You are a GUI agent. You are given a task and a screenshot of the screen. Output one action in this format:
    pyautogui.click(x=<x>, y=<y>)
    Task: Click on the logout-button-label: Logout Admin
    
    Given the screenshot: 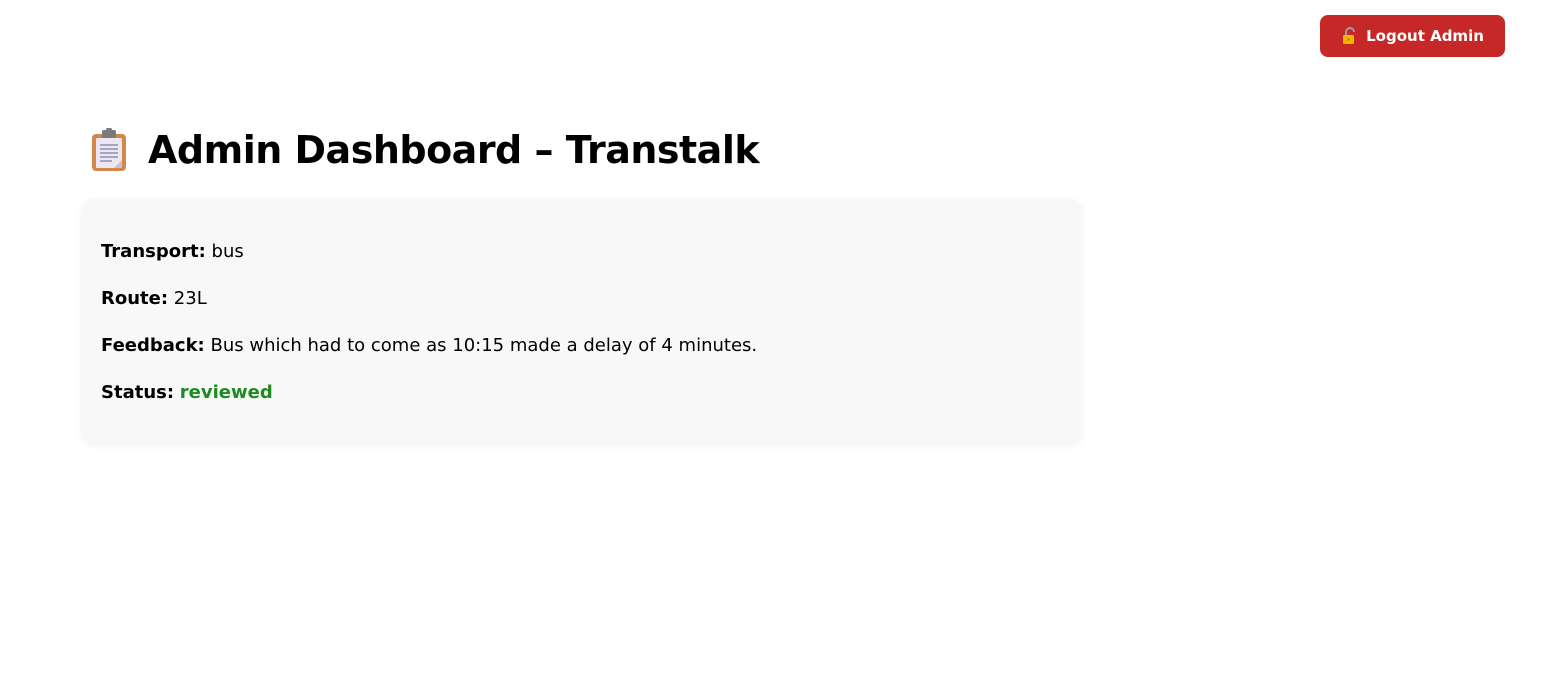 What is the action you would take?
    pyautogui.click(x=1425, y=36)
    